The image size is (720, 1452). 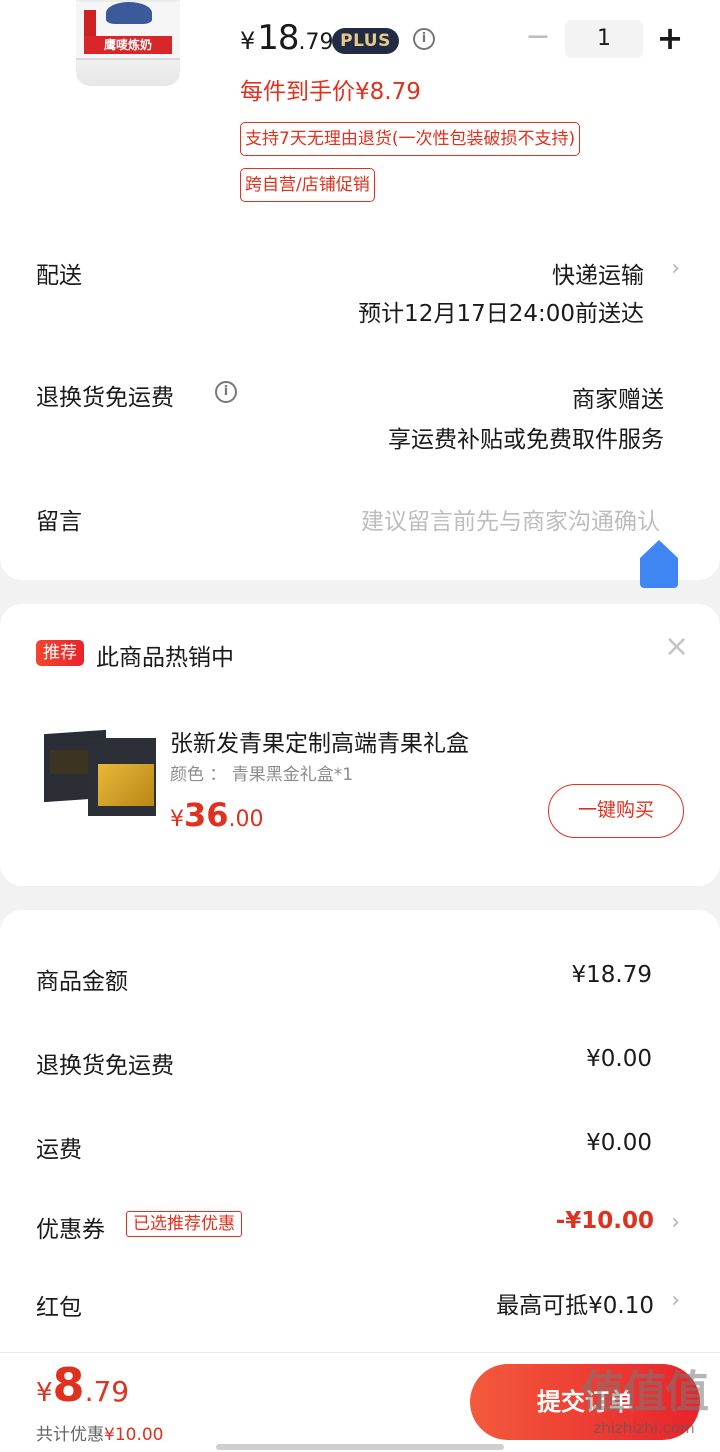 I want to click on total-price: ¥ 8 .79, so click(x=82, y=1385).